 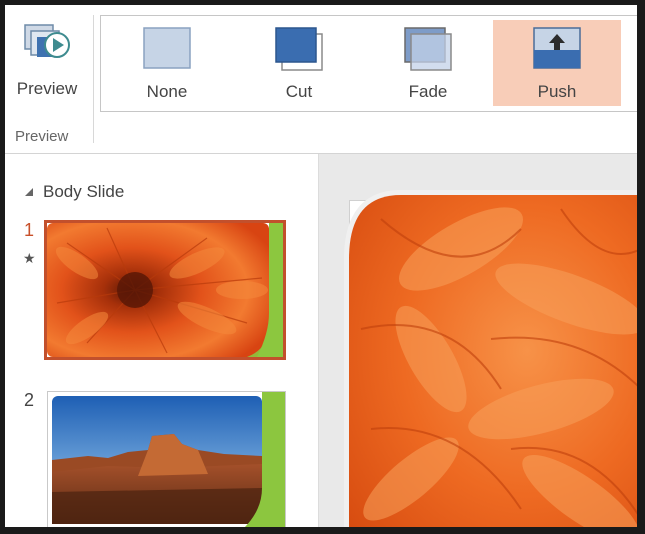 What do you see at coordinates (557, 91) in the screenshot?
I see `transition-push-label: Push` at bounding box center [557, 91].